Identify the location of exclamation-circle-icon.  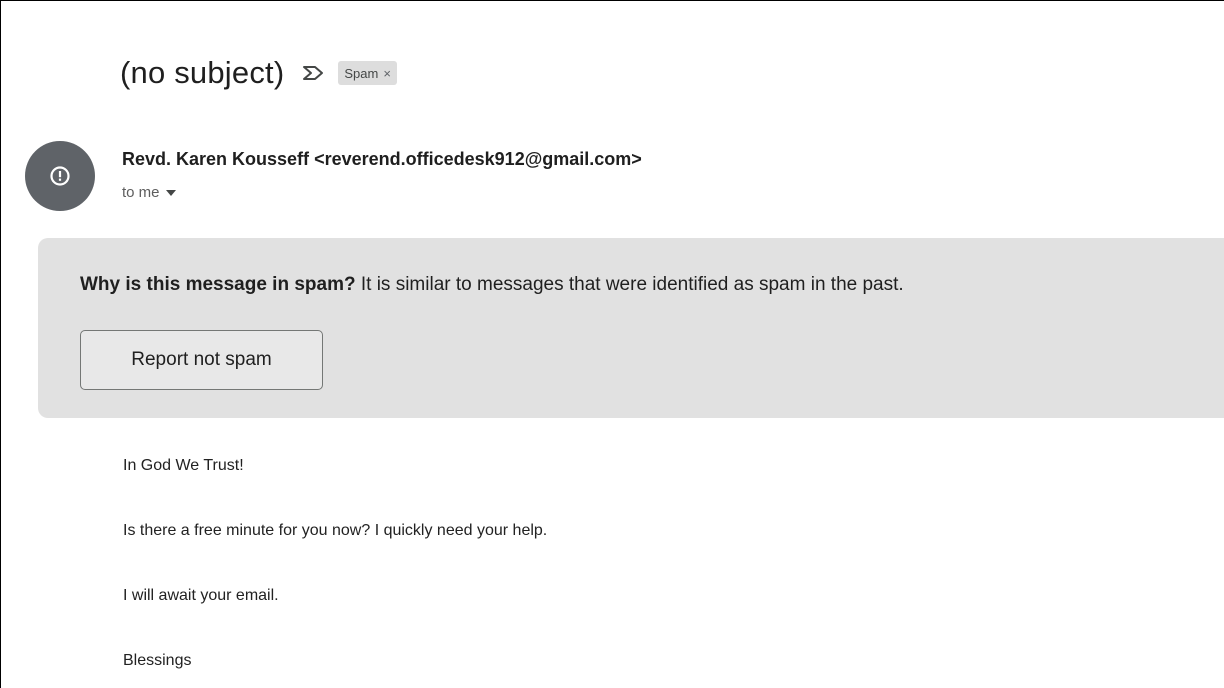
(60, 176).